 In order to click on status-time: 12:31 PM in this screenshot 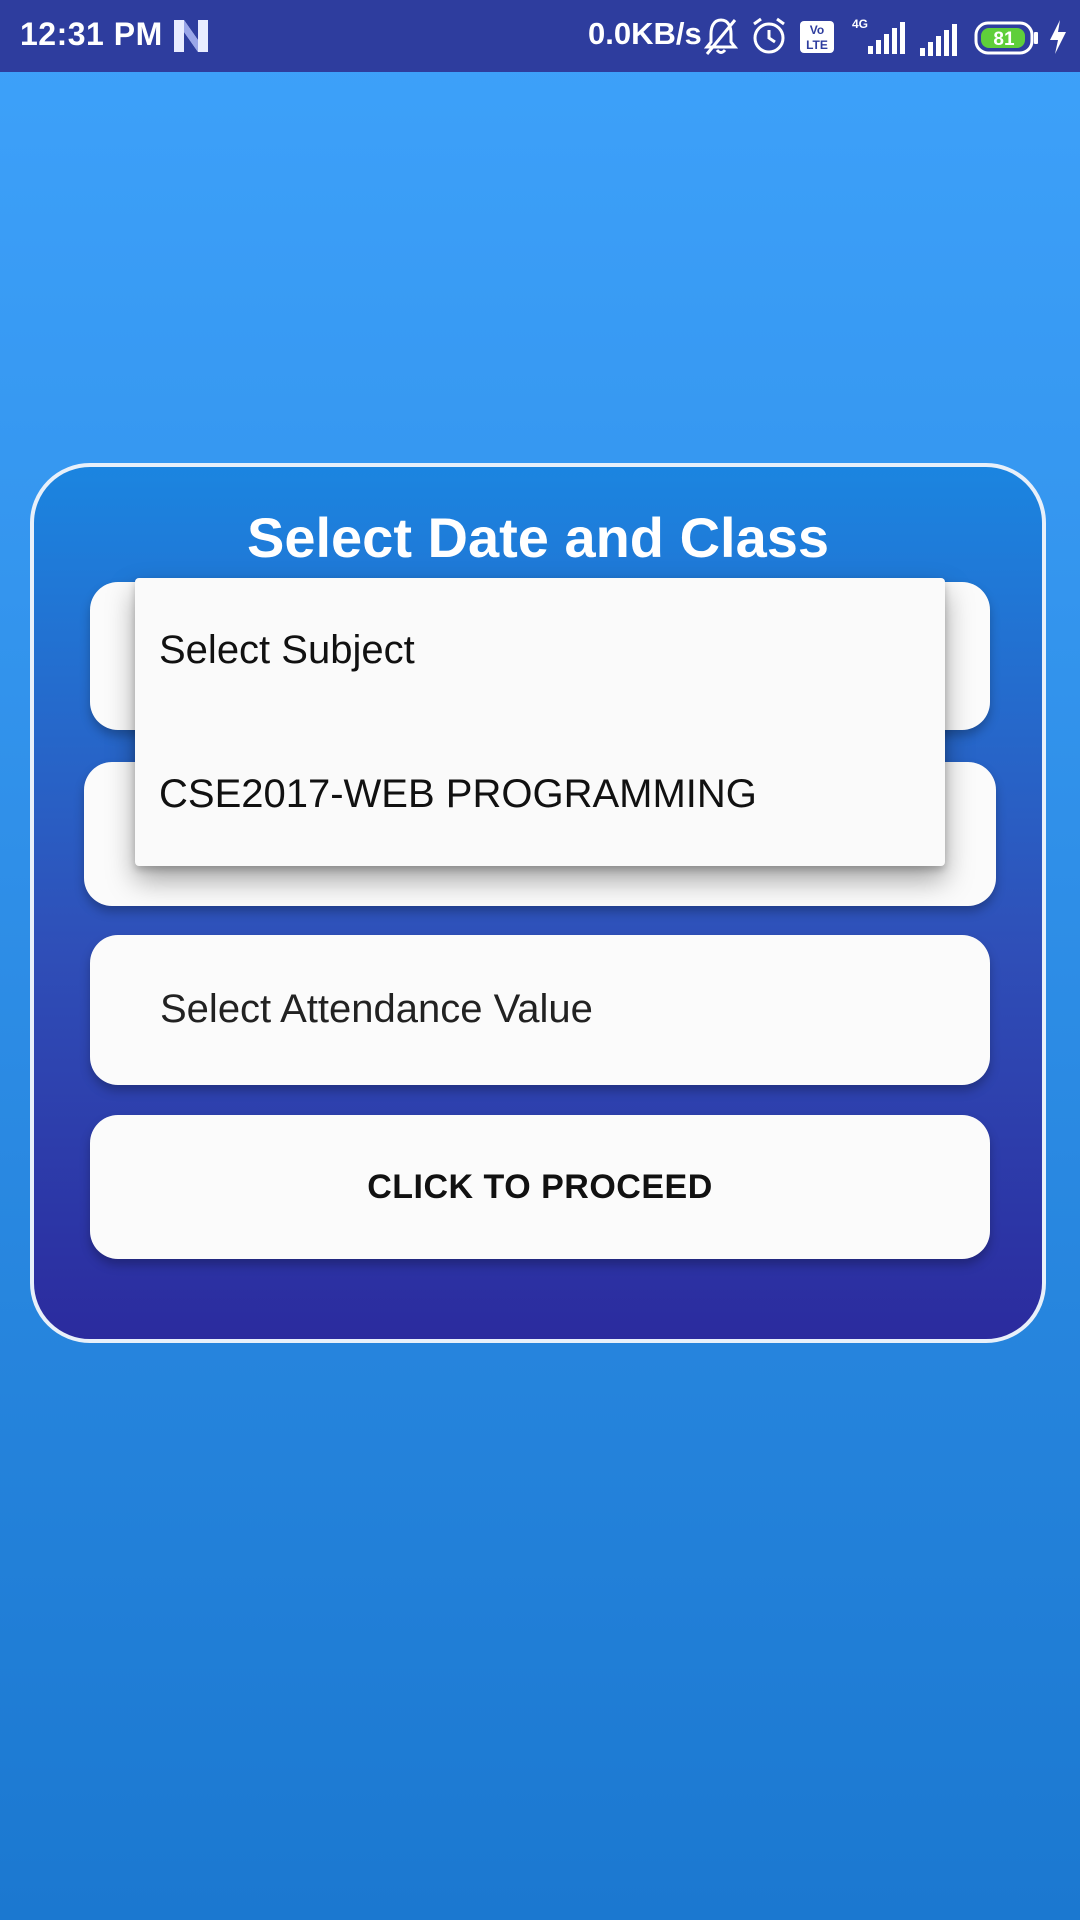, I will do `click(91, 34)`.